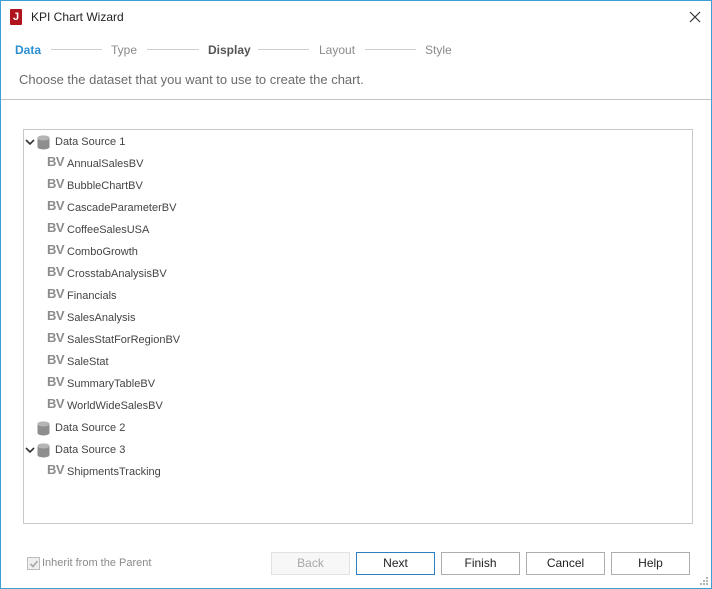 The width and height of the screenshot is (712, 589). Describe the element at coordinates (90, 450) in the screenshot. I see `tree-node-label: Data Source 3` at that location.